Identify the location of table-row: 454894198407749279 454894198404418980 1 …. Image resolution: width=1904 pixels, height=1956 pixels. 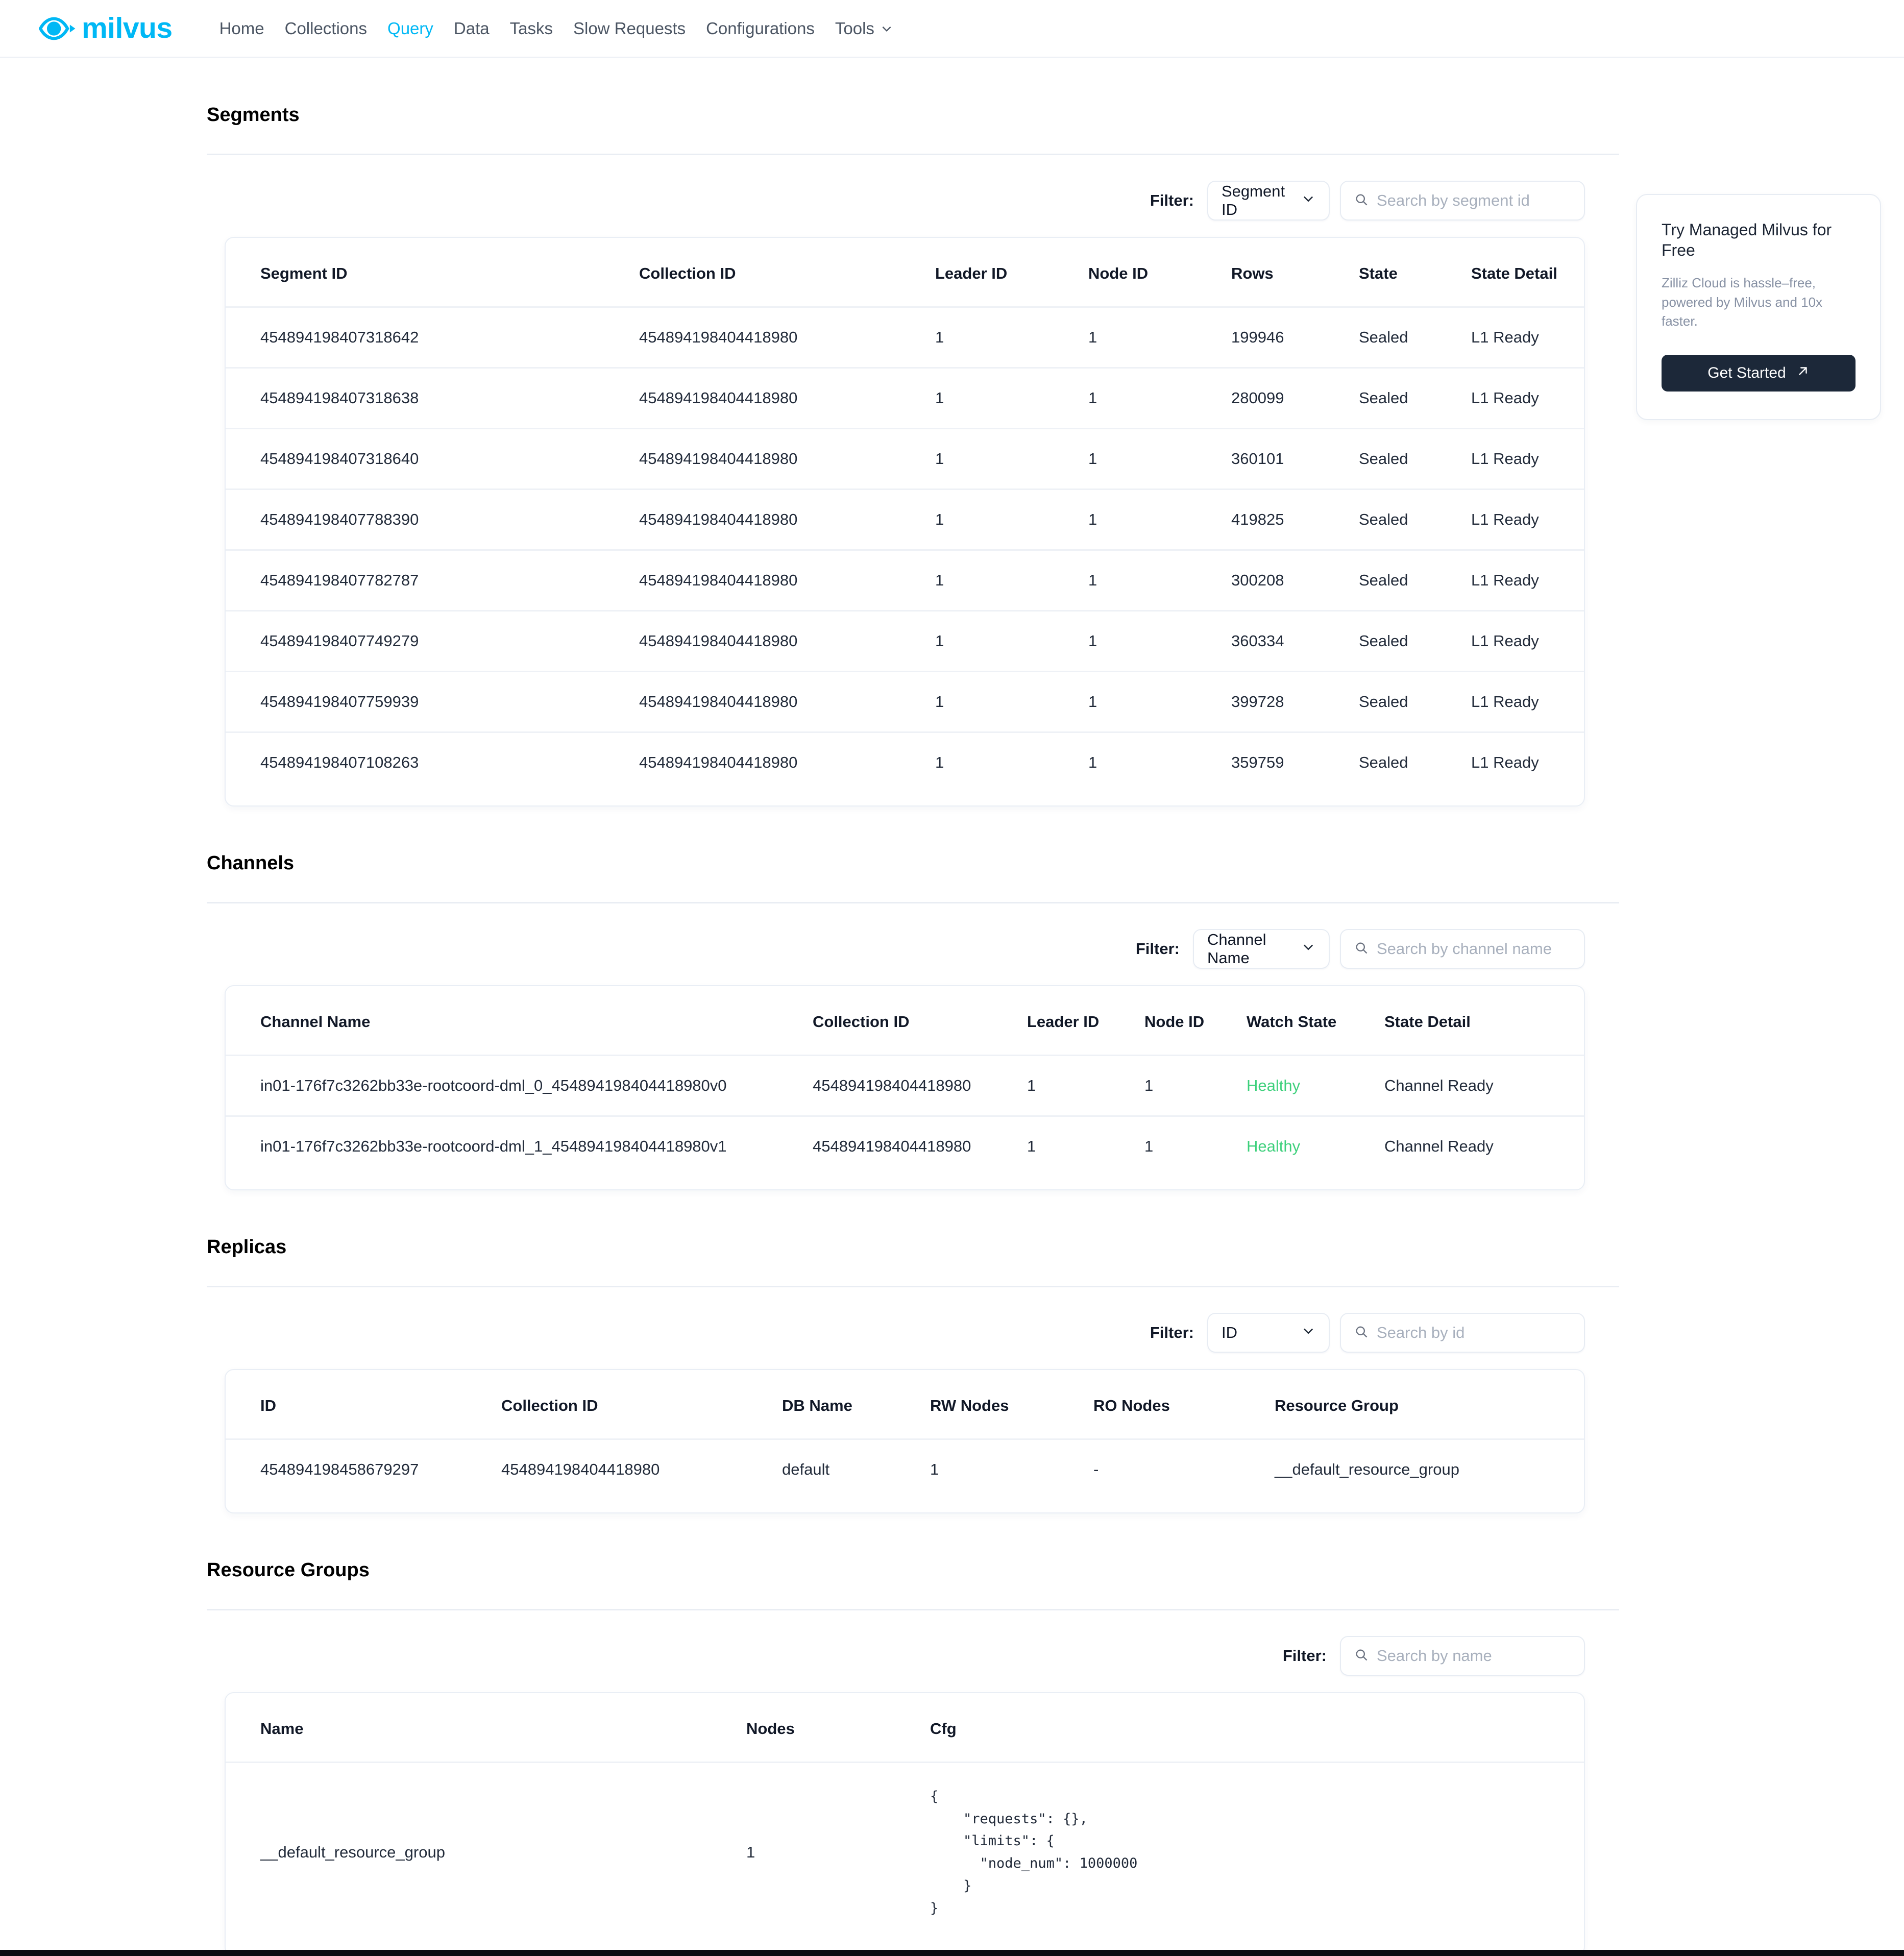
(905, 641).